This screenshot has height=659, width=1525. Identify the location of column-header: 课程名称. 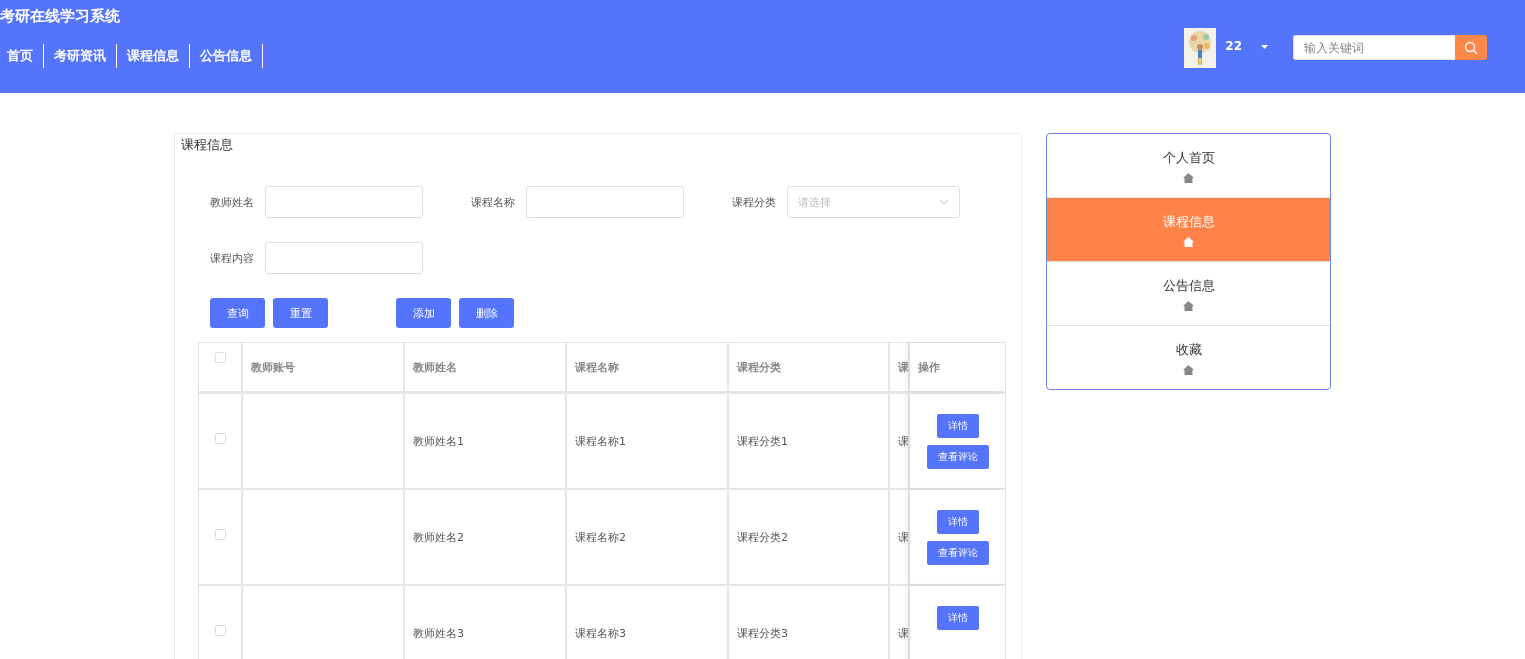
(648, 367).